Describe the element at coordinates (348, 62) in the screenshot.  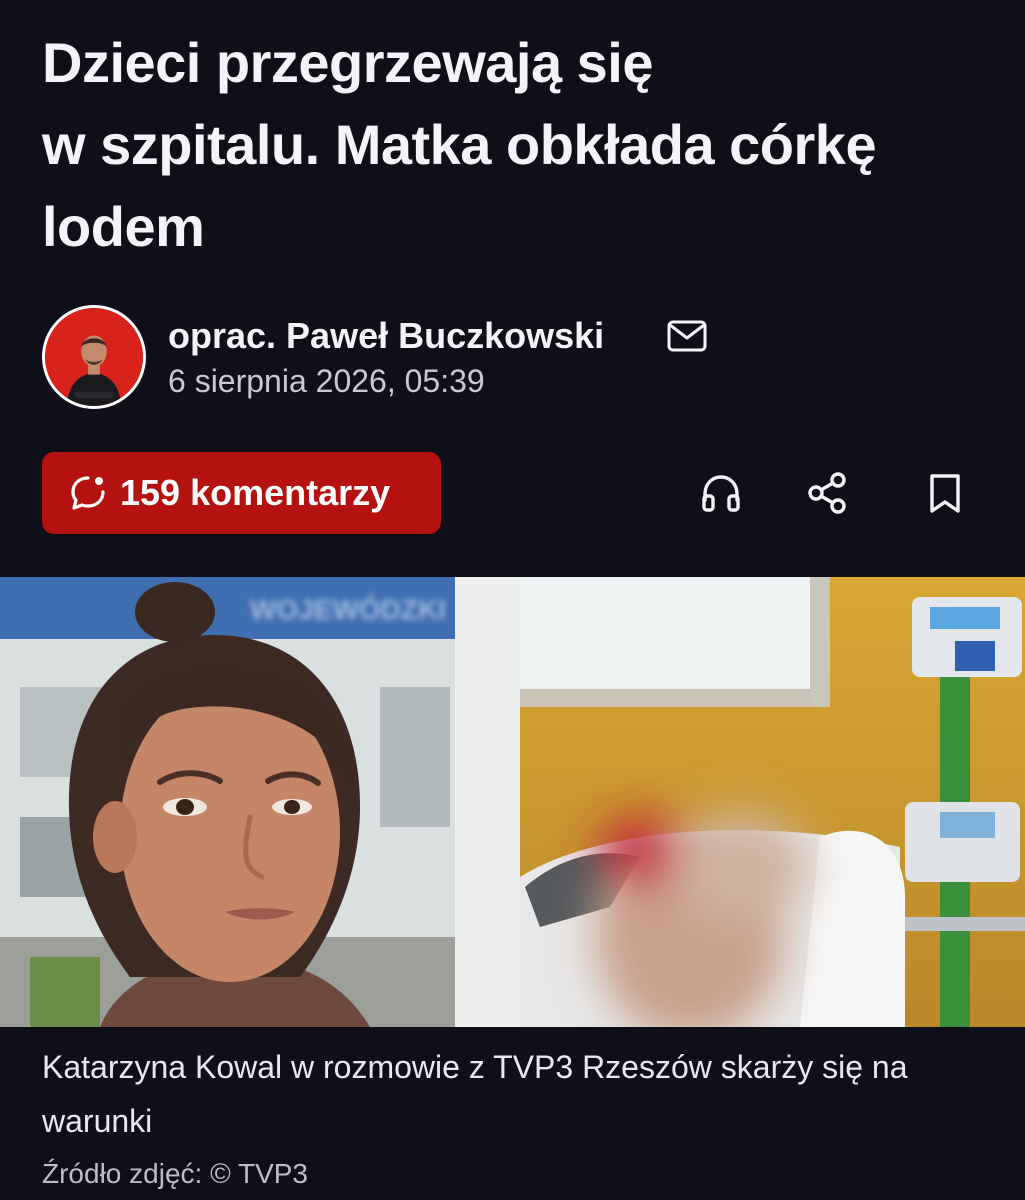
I see `headline-line-1: Dzieci przegrzewają się` at that location.